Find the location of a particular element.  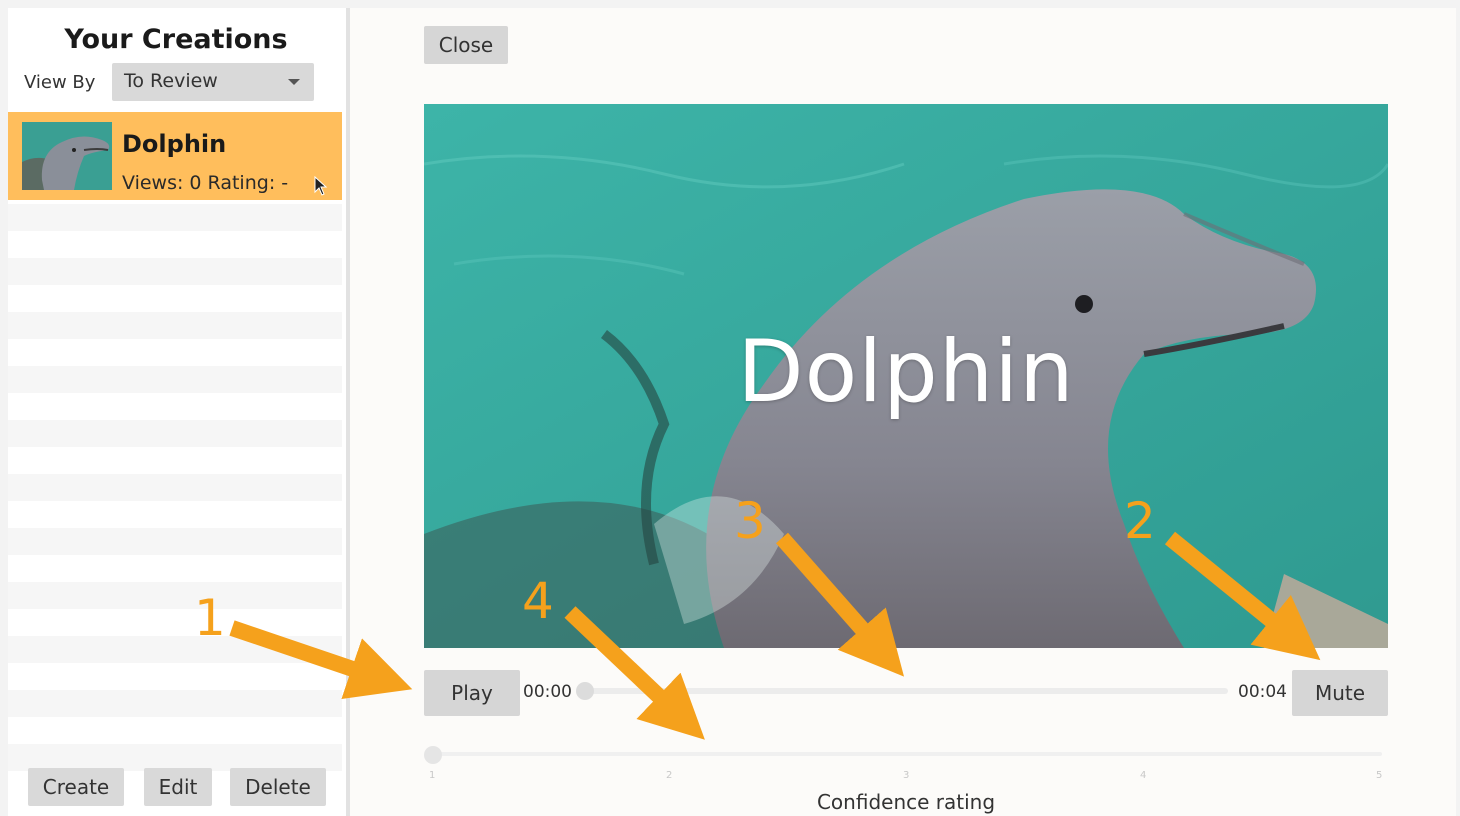

rating-tick-label: 4 is located at coordinates (1143, 775).